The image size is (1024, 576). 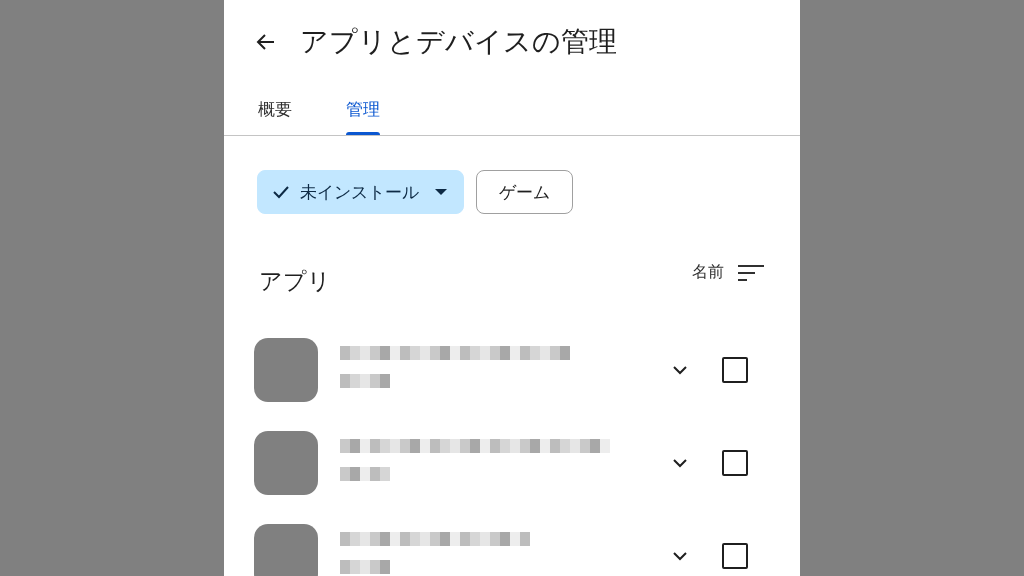 I want to click on filter-chip: 未インストール, so click(x=360, y=192).